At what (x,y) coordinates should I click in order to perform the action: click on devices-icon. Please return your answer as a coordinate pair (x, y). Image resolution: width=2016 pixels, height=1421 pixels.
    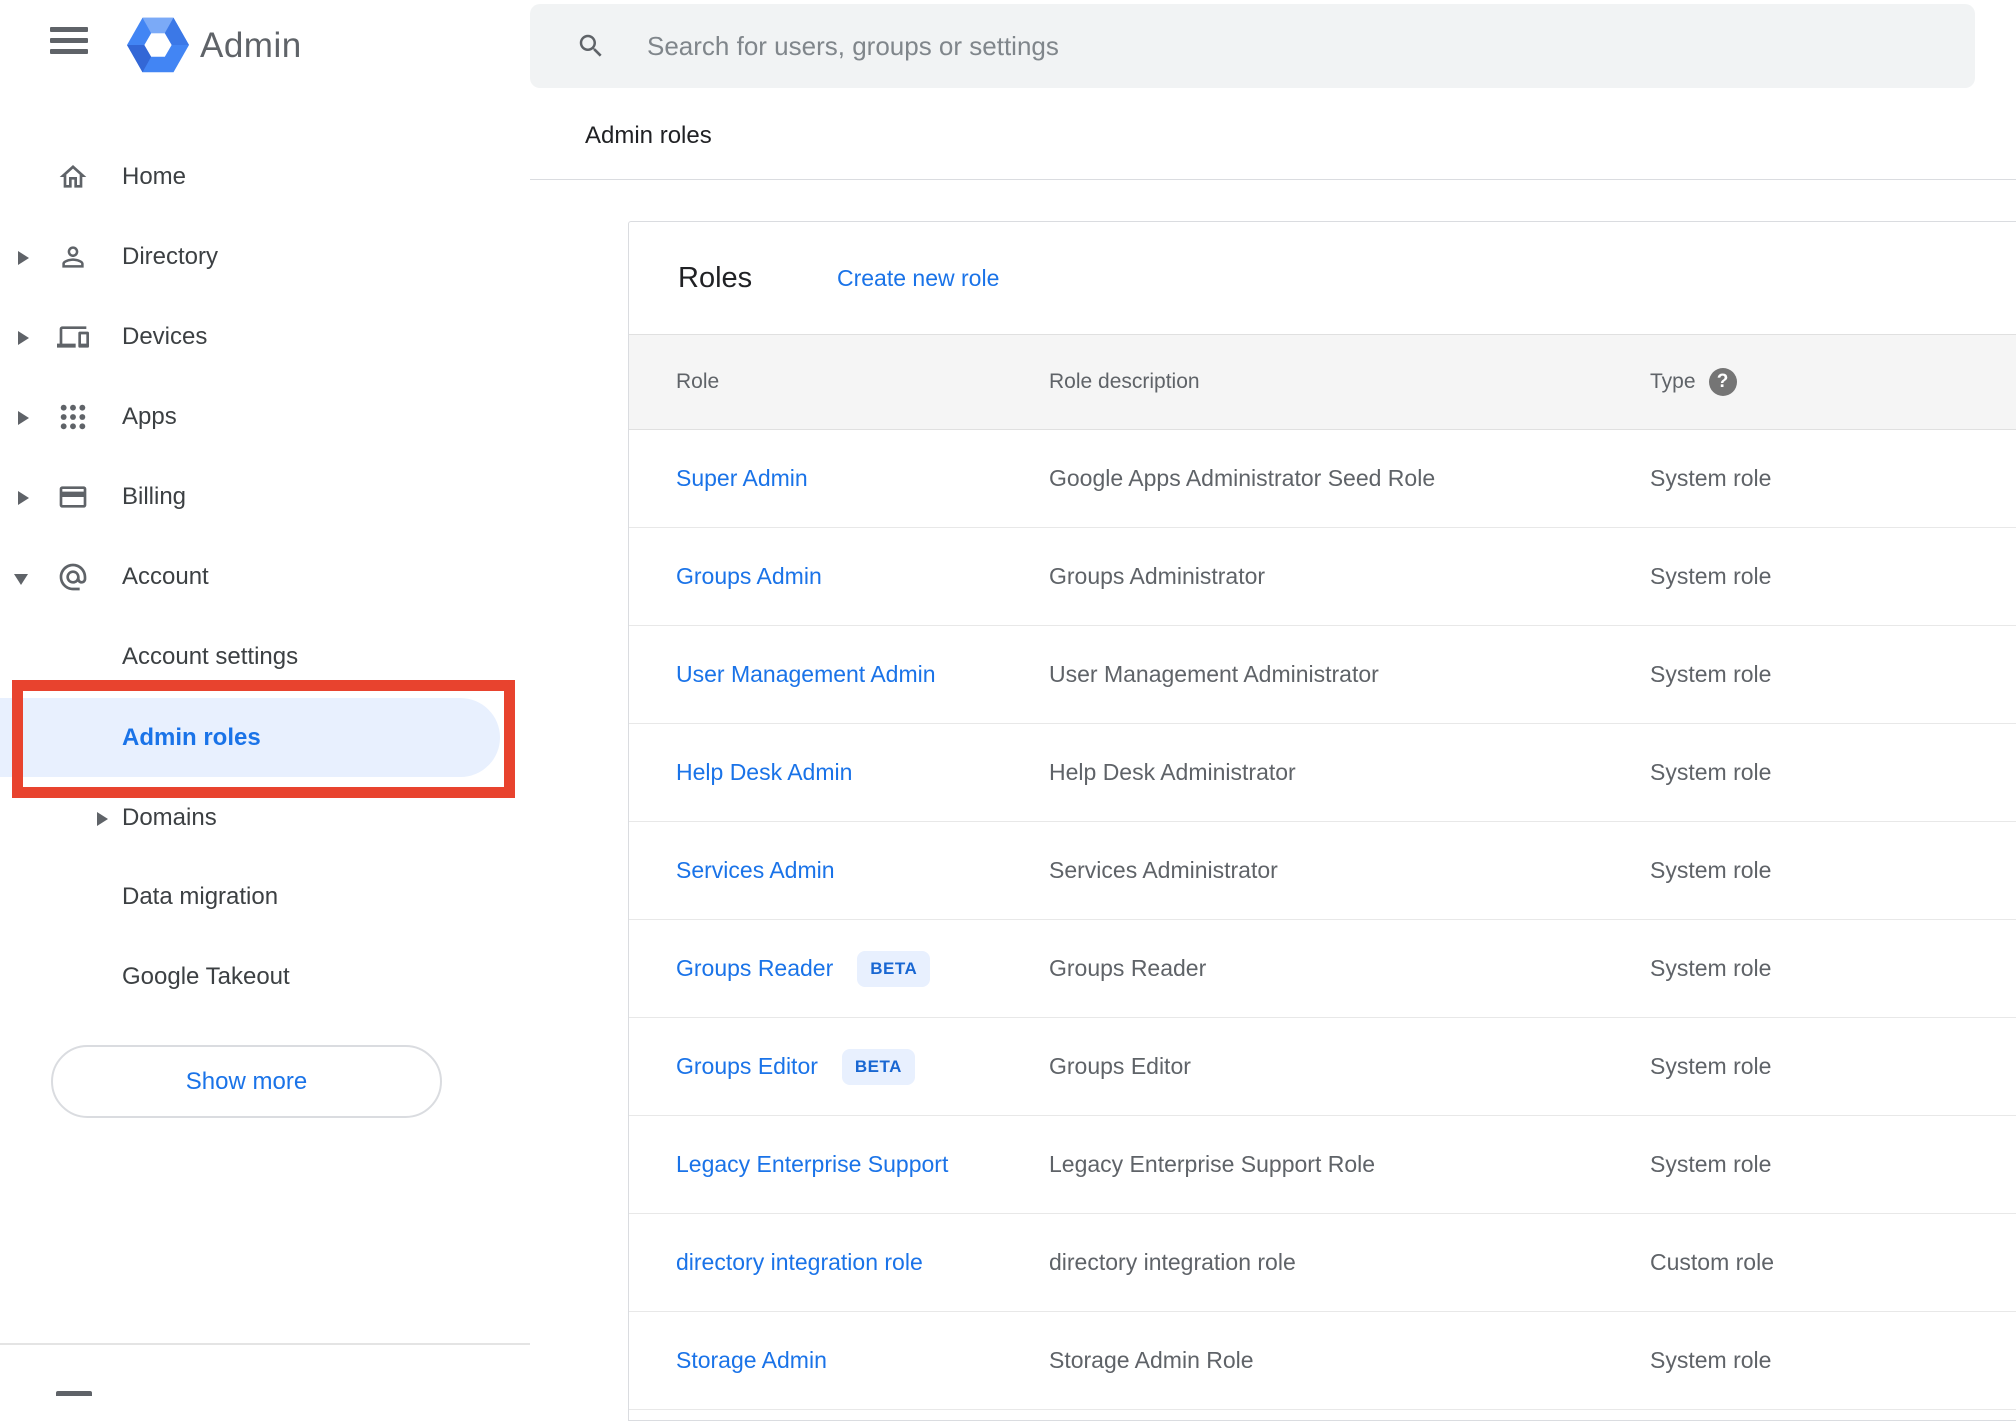
    Looking at the image, I should click on (73, 337).